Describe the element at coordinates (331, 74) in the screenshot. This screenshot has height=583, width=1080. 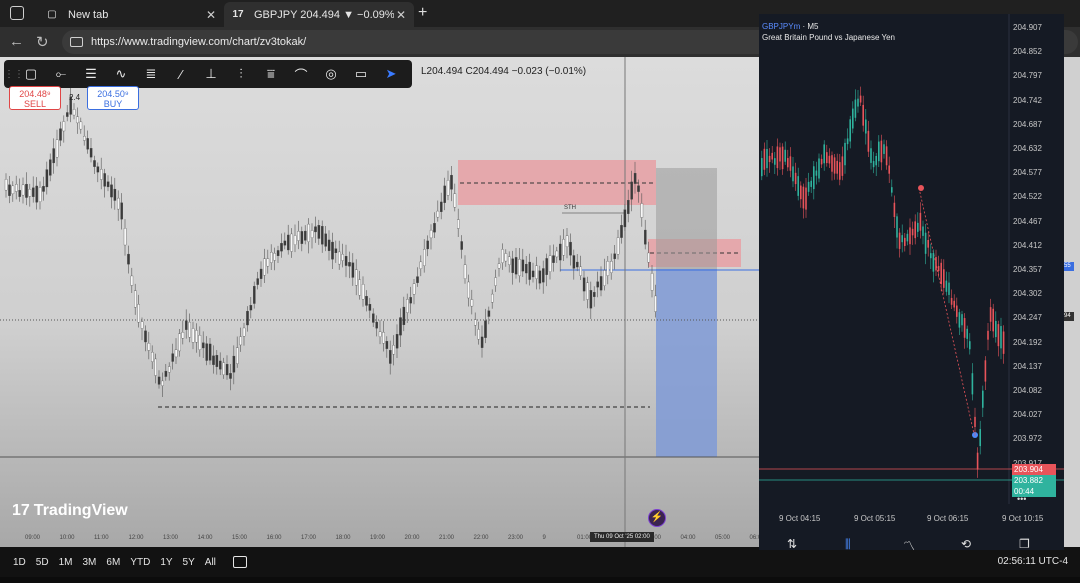
I see `circle-icon: ◎` at that location.